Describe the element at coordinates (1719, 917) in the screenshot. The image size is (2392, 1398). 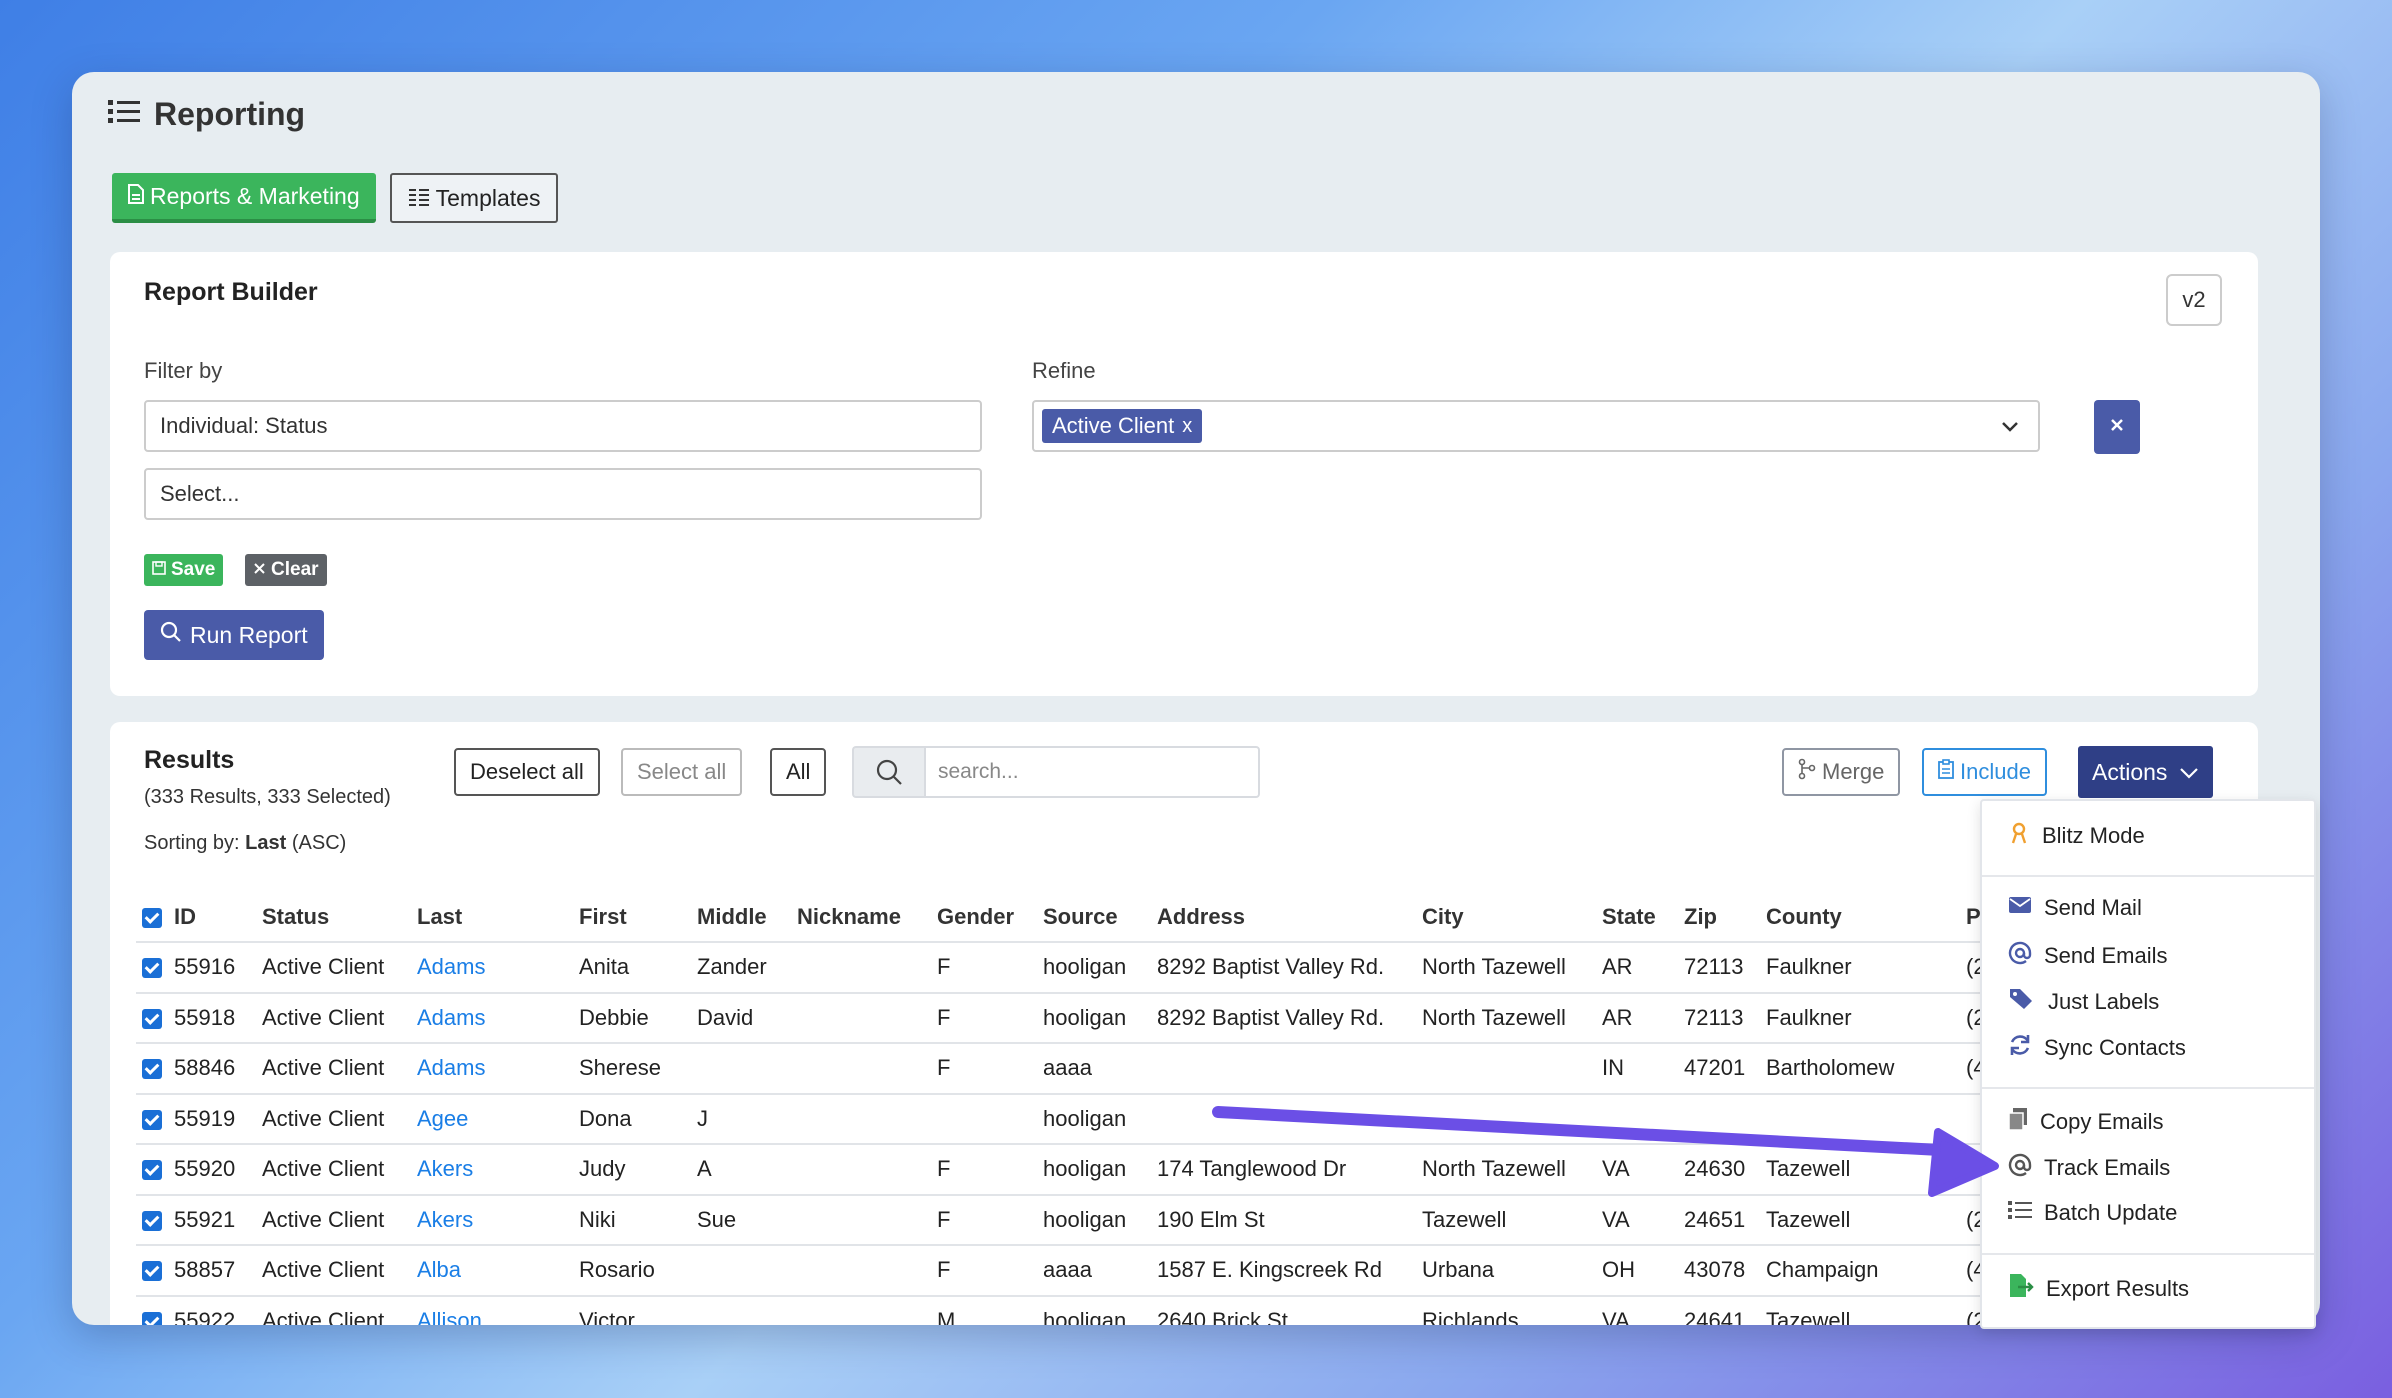
I see `col-zip: Zip` at that location.